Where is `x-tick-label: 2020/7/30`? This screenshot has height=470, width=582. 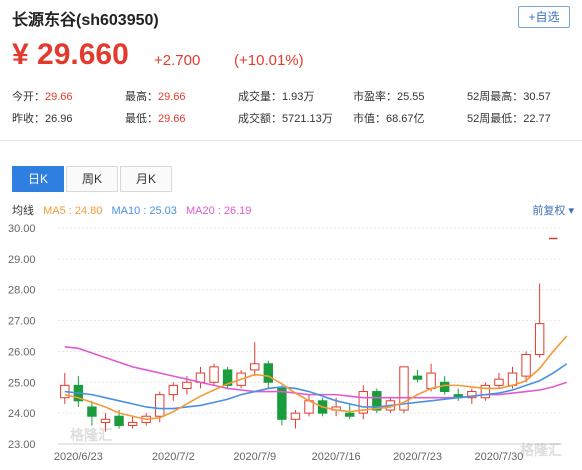
x-tick-label: 2020/7/30 is located at coordinates (498, 457).